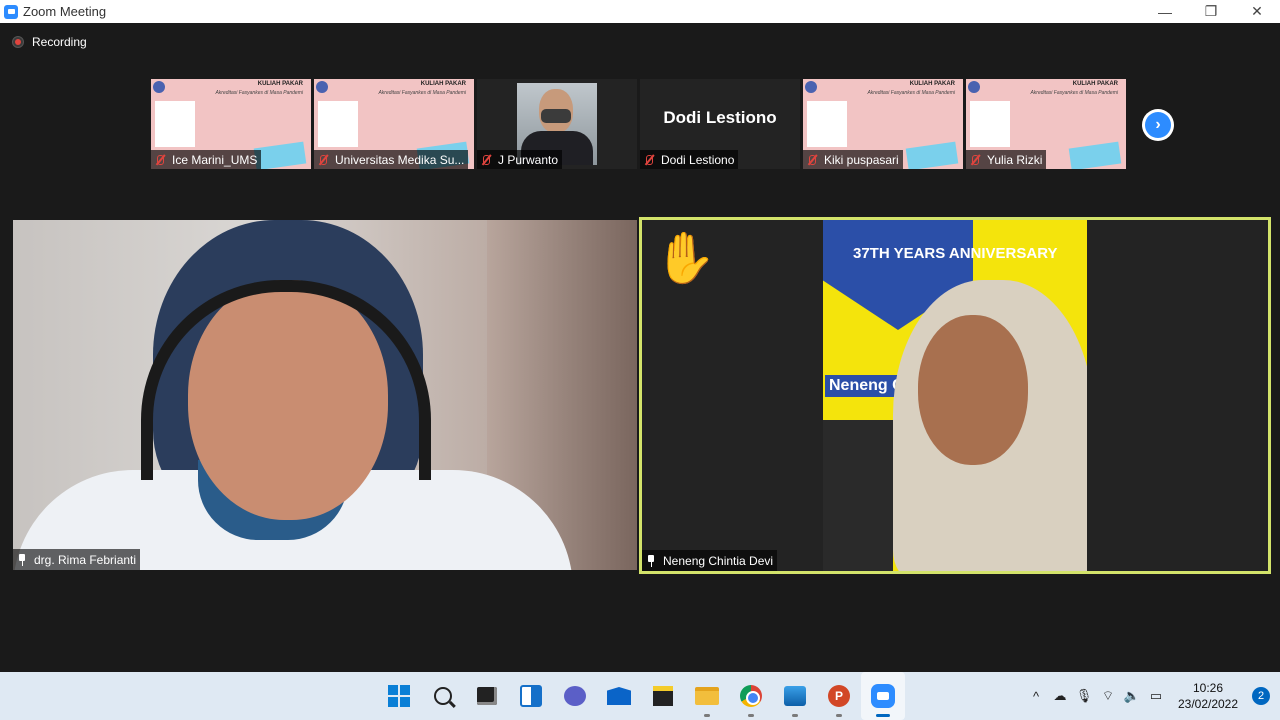 The height and width of the screenshot is (720, 1280). I want to click on participant-thumbnail: Dodi Lestiono Dodi Lestiono, so click(720, 124).